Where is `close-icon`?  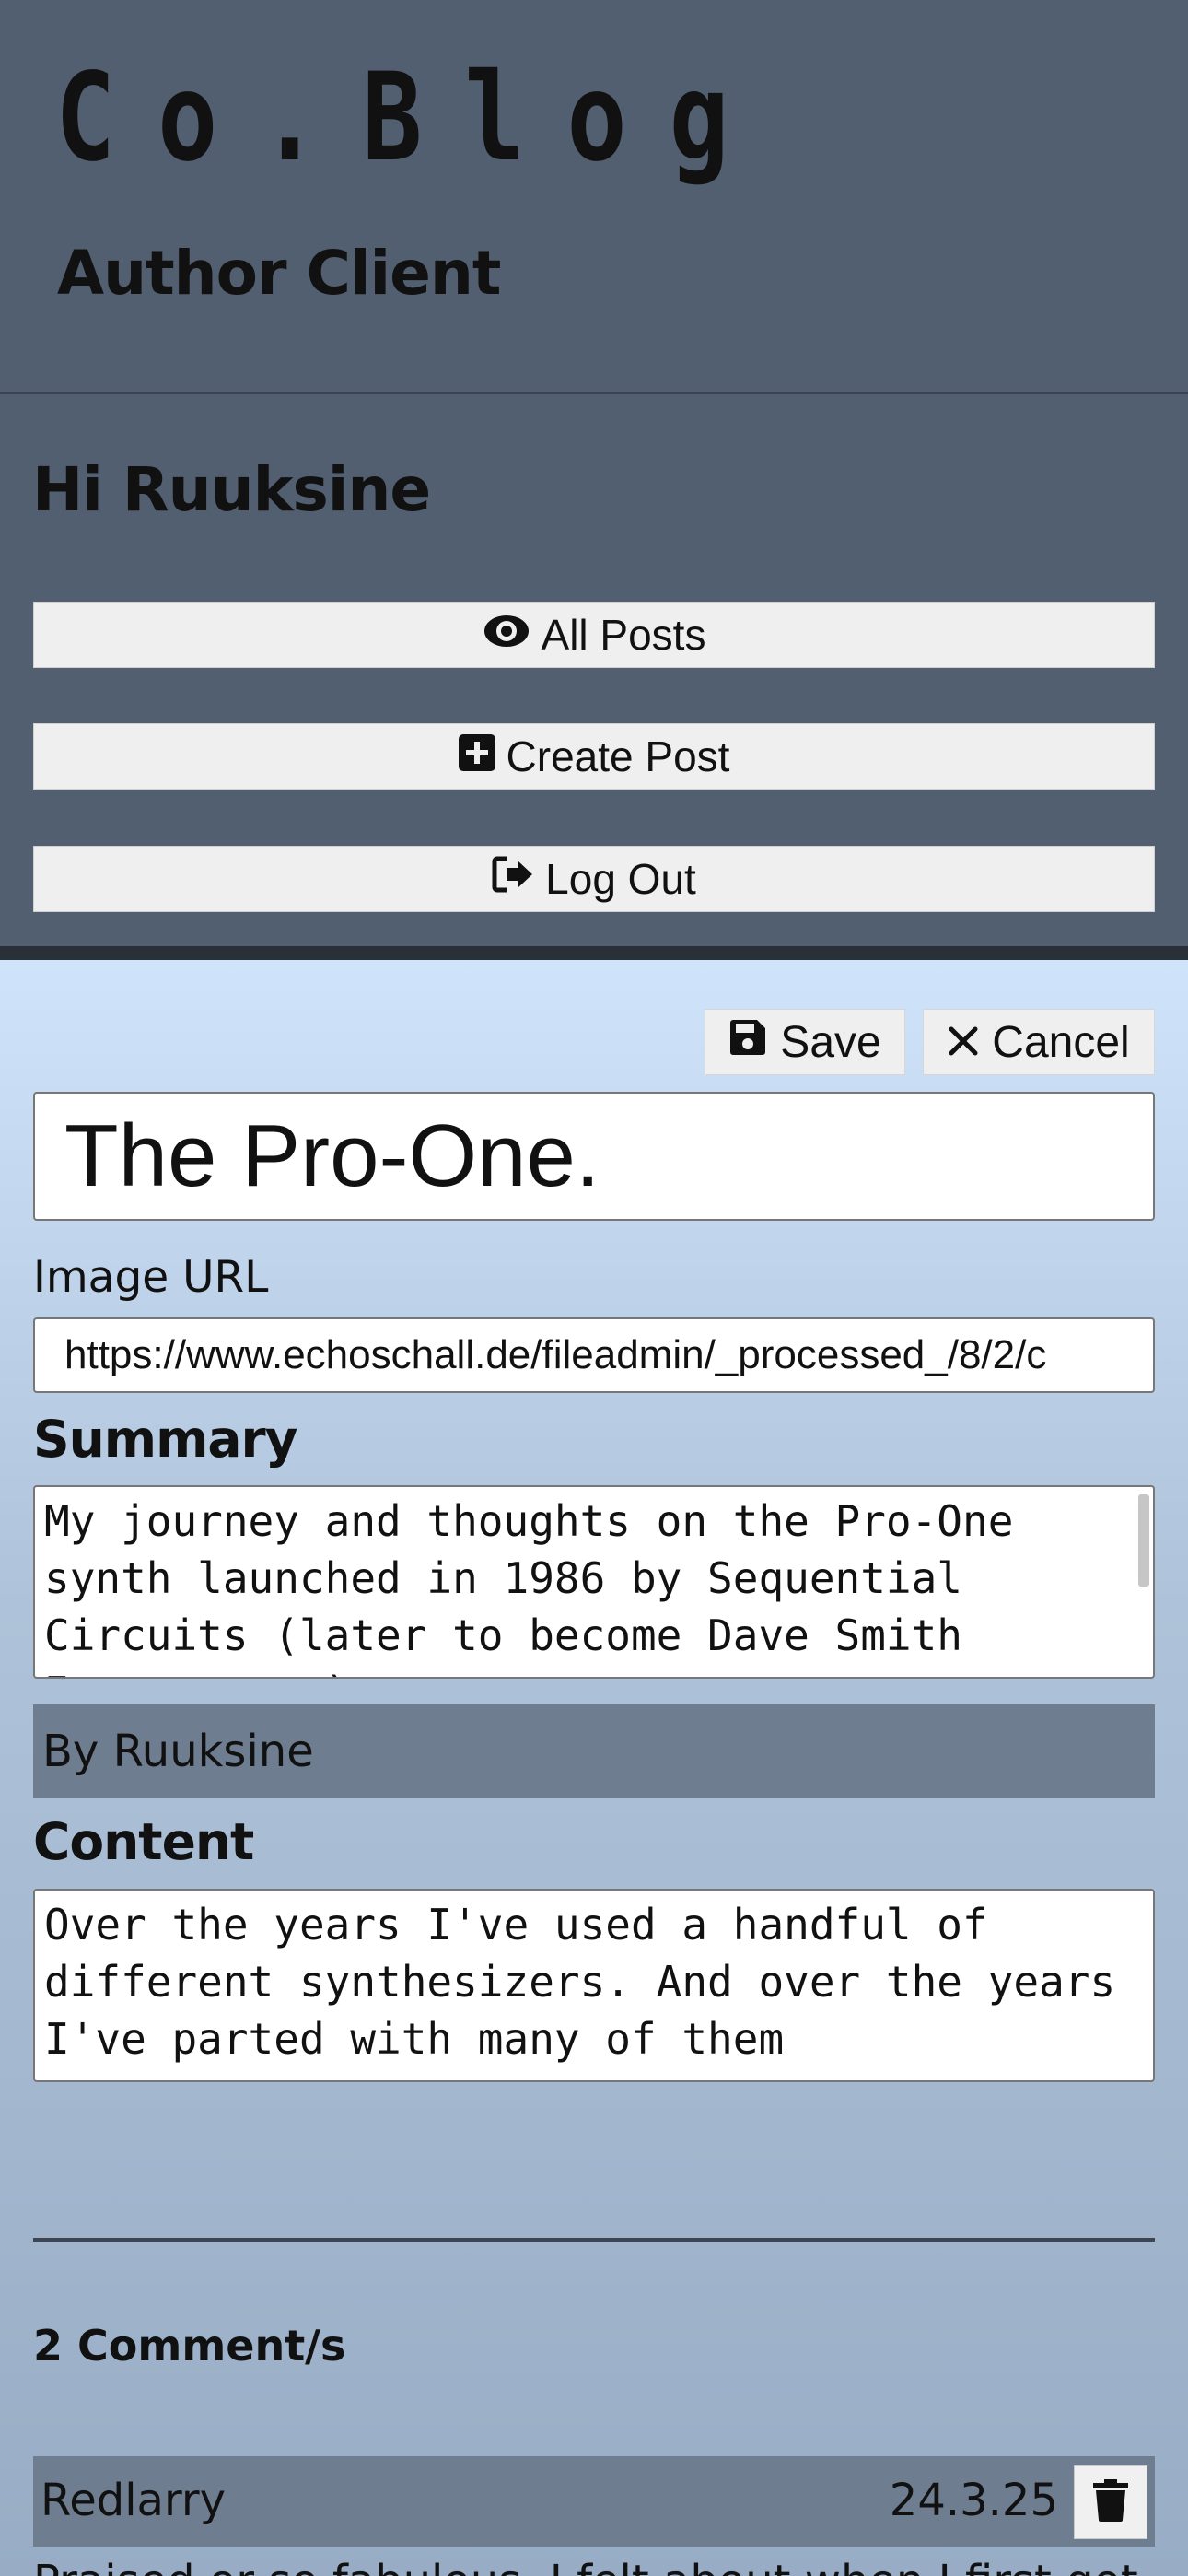
close-icon is located at coordinates (970, 1042).